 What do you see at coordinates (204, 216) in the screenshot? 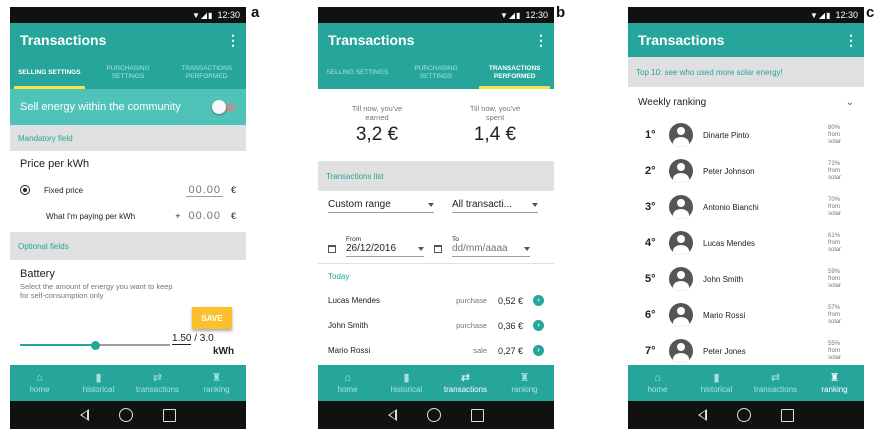
I see `paying-per-kwh-input: 00.00` at bounding box center [204, 216].